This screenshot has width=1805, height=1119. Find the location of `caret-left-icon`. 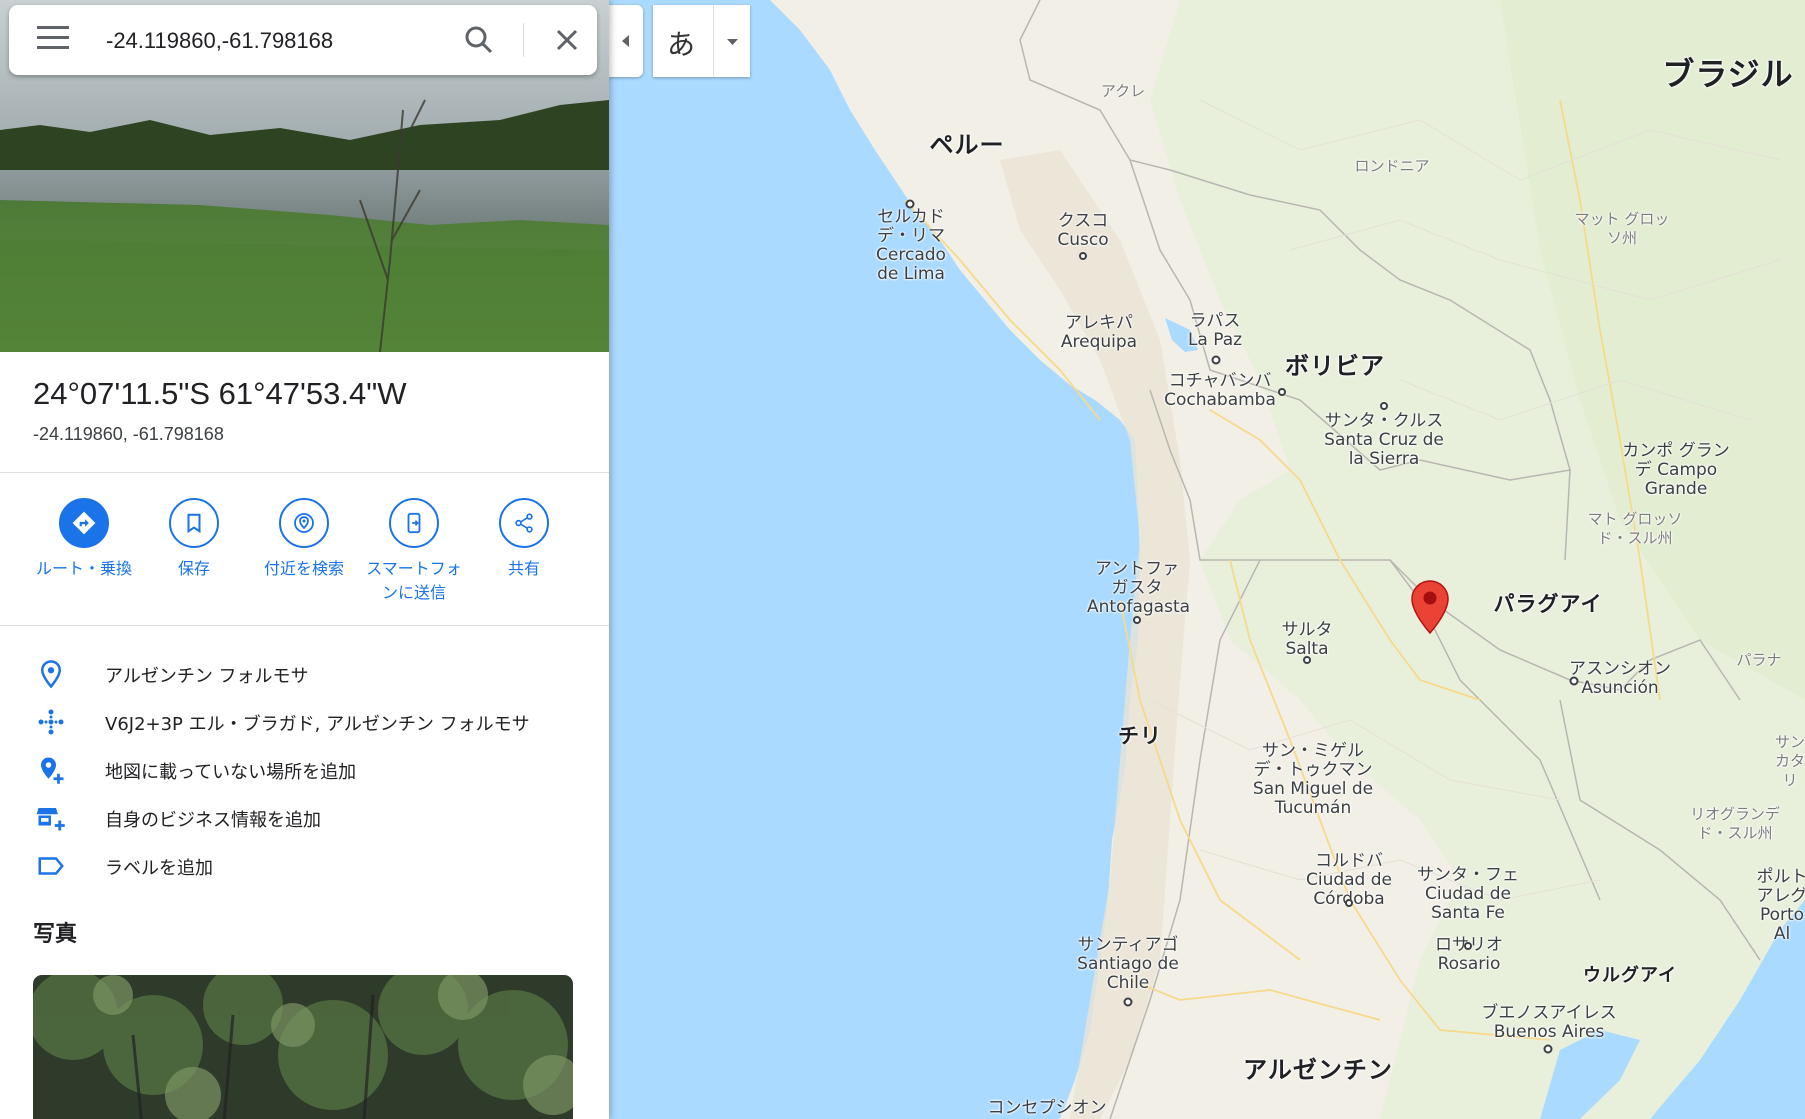

caret-left-icon is located at coordinates (625, 41).